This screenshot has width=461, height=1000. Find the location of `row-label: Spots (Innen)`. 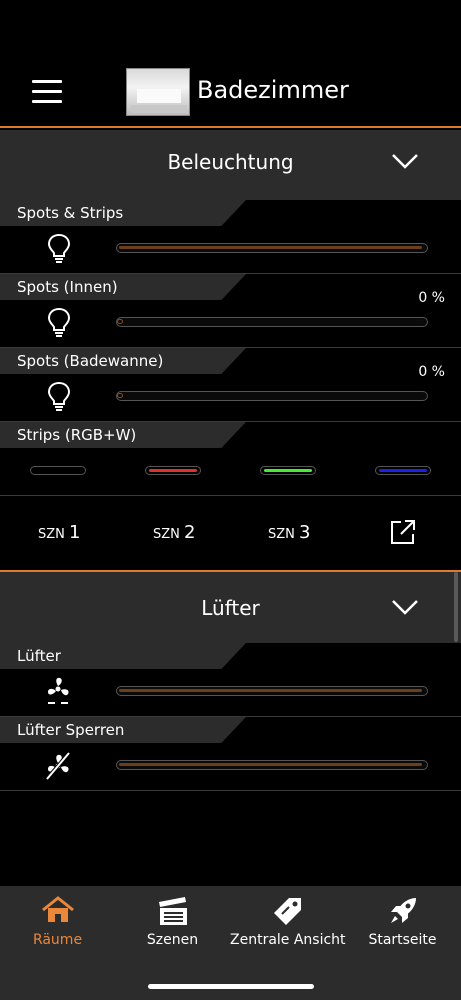

row-label: Spots (Innen) is located at coordinates (123, 287).